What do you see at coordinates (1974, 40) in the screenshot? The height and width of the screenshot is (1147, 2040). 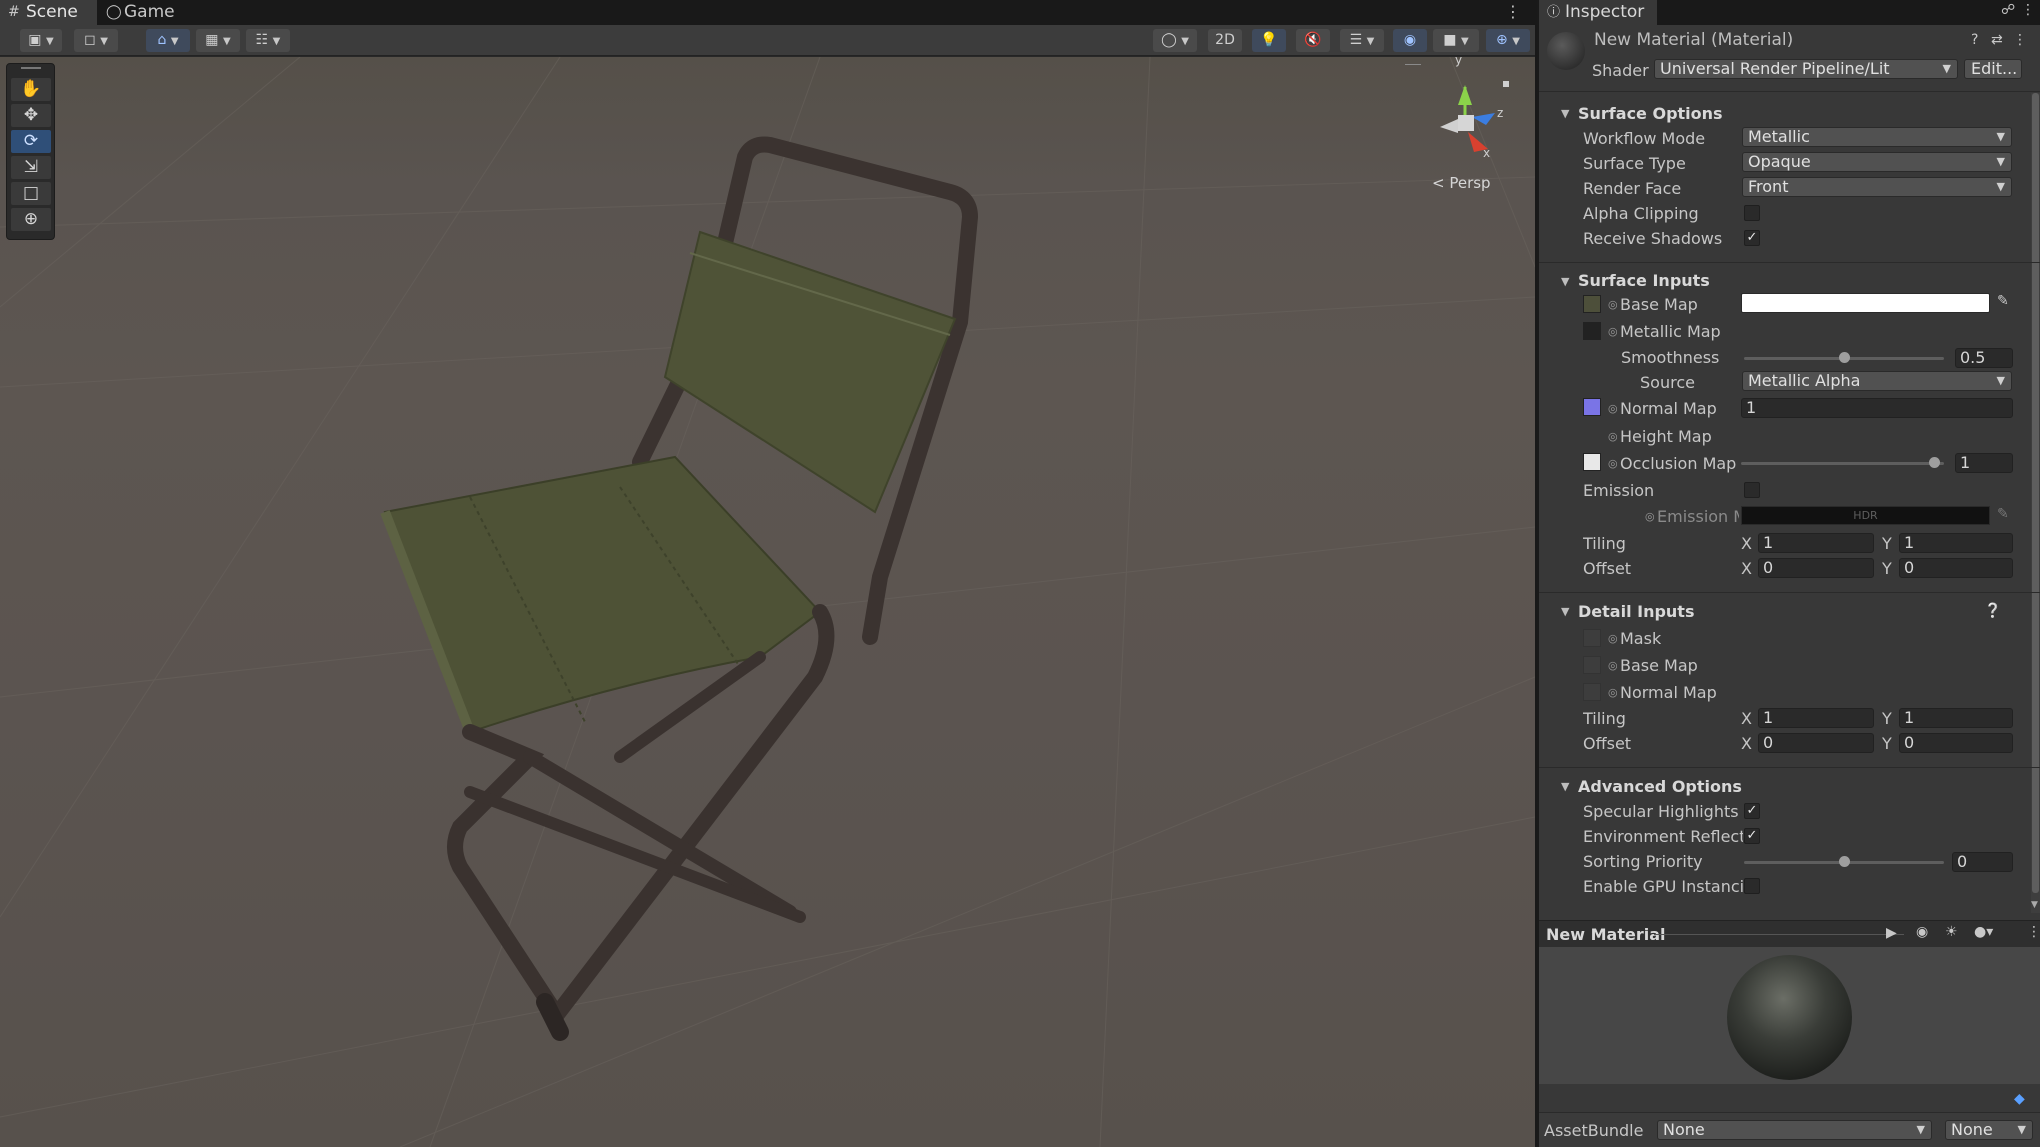 I see `help-icon: ?` at bounding box center [1974, 40].